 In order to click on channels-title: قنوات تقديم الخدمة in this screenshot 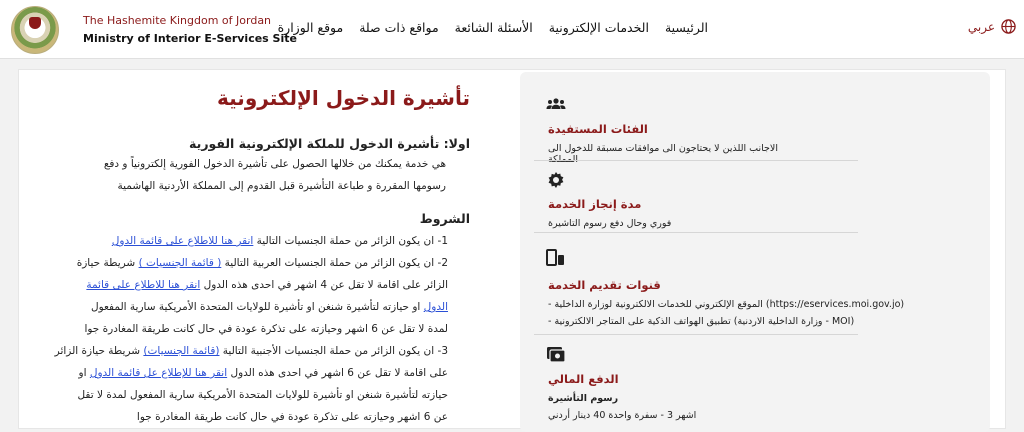, I will do `click(604, 285)`.